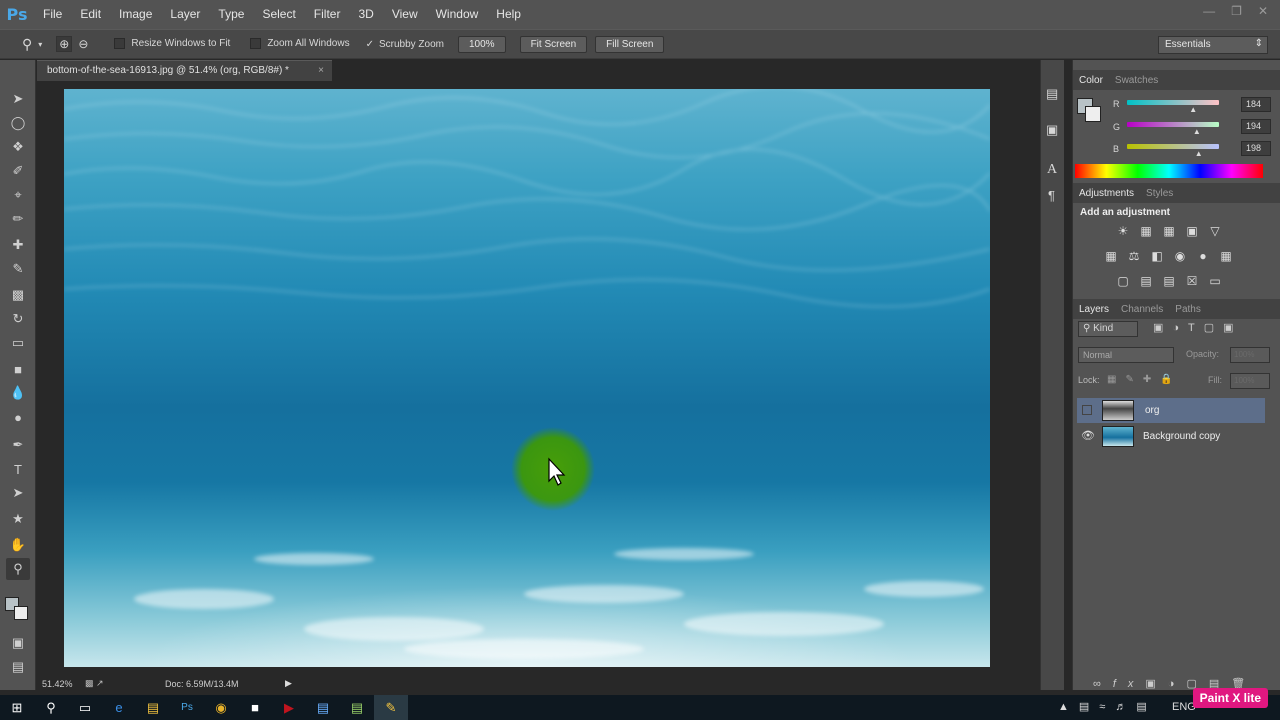 The width and height of the screenshot is (1280, 720). Describe the element at coordinates (405, 14) in the screenshot. I see `menu-view: View` at that location.